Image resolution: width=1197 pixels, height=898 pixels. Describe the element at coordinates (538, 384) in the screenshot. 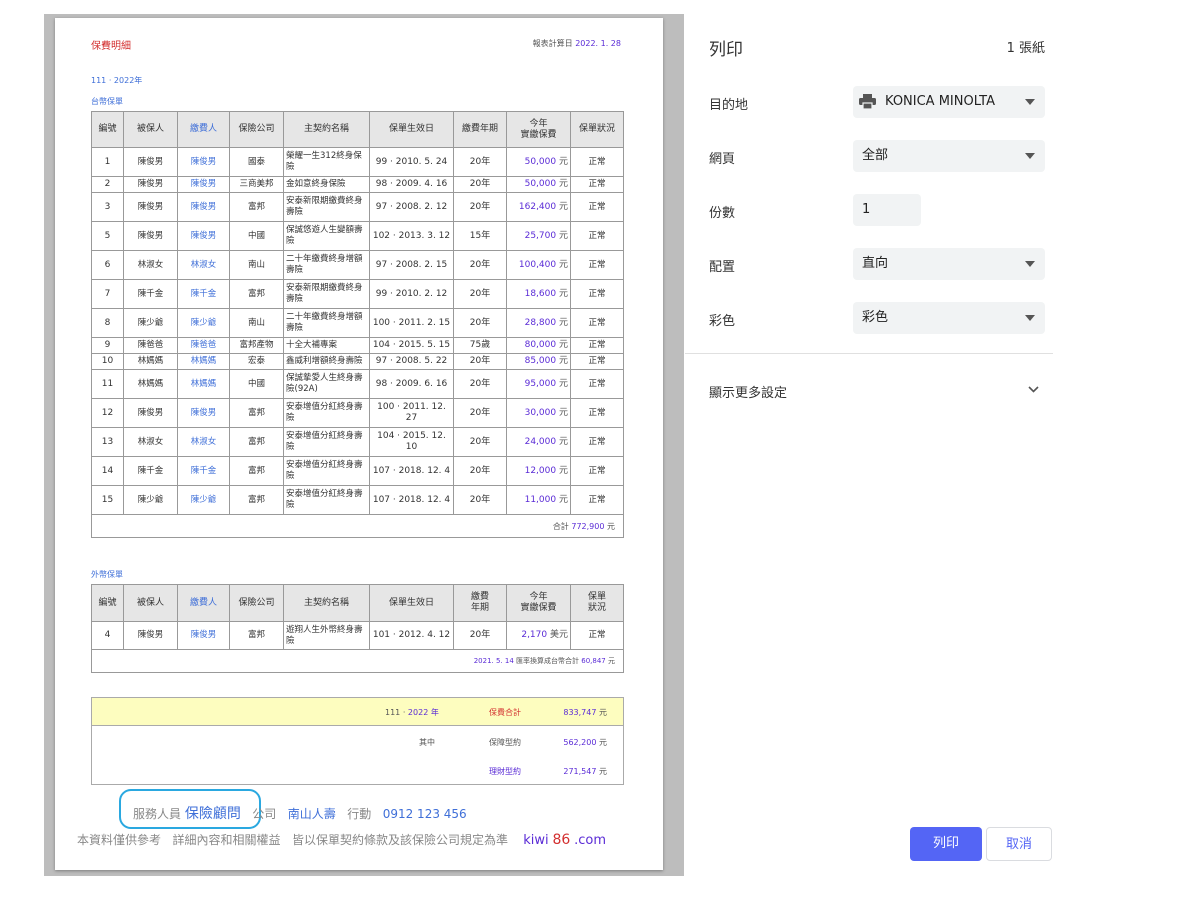

I see `table-cell: 95,000 元` at that location.